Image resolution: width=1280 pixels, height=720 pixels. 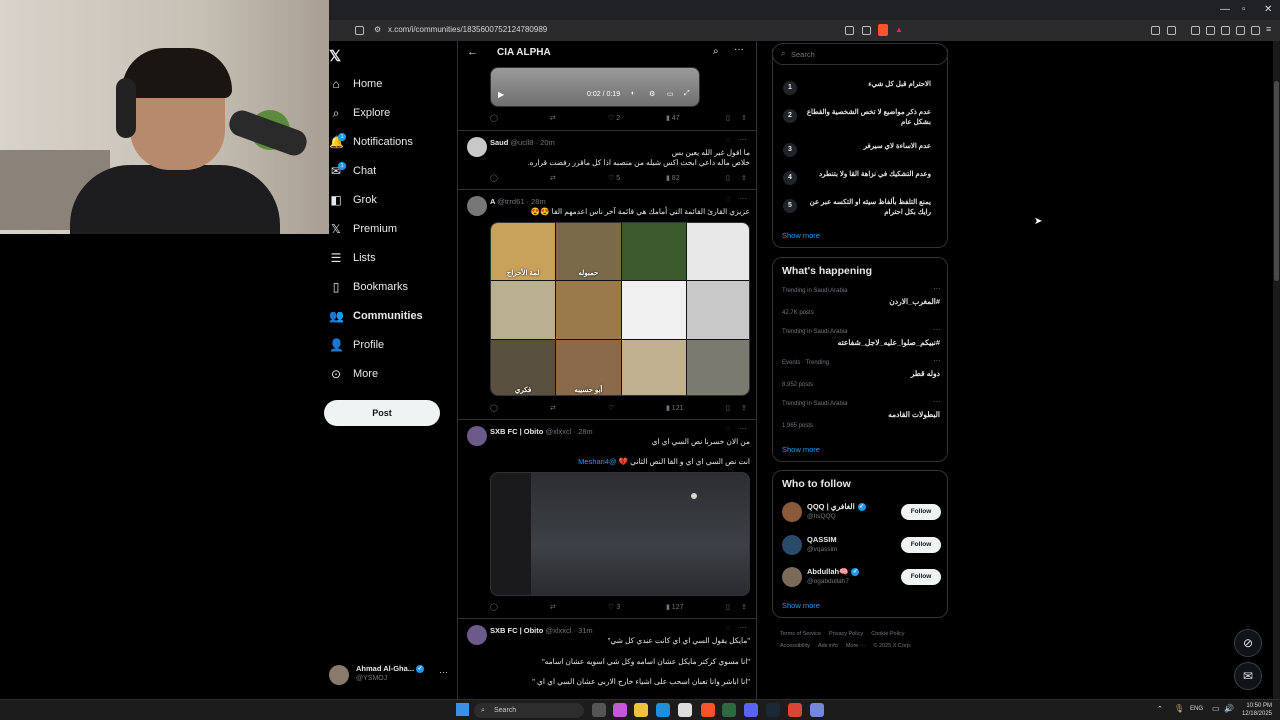 I want to click on sidebar-item-notifications: 🔔 1 Notifications, so click(x=371, y=142).